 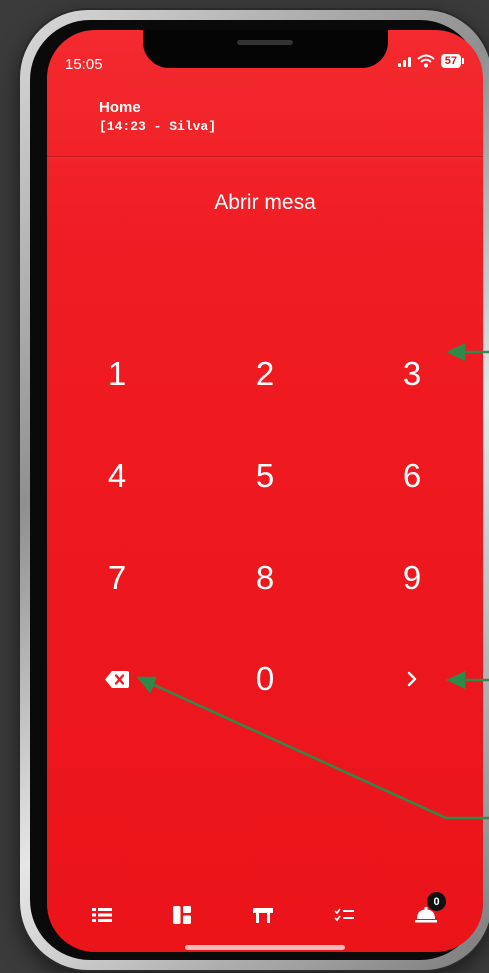 I want to click on checklist-icon, so click(x=344, y=915).